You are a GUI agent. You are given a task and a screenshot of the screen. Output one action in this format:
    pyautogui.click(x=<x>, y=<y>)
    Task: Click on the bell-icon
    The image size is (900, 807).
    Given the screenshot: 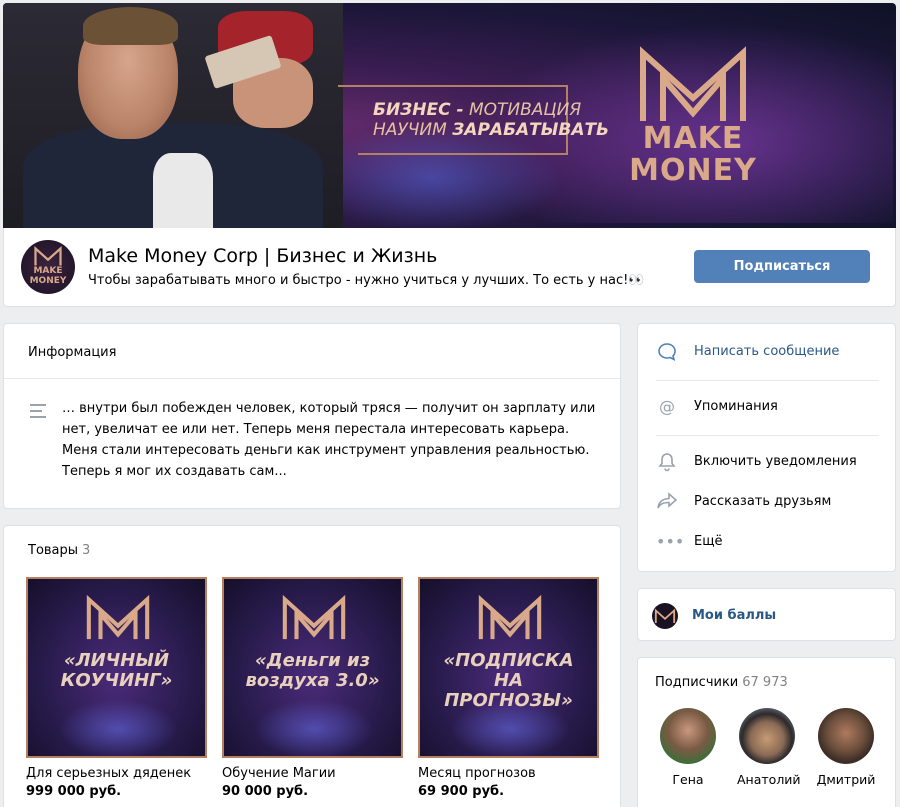 What is the action you would take?
    pyautogui.click(x=667, y=462)
    